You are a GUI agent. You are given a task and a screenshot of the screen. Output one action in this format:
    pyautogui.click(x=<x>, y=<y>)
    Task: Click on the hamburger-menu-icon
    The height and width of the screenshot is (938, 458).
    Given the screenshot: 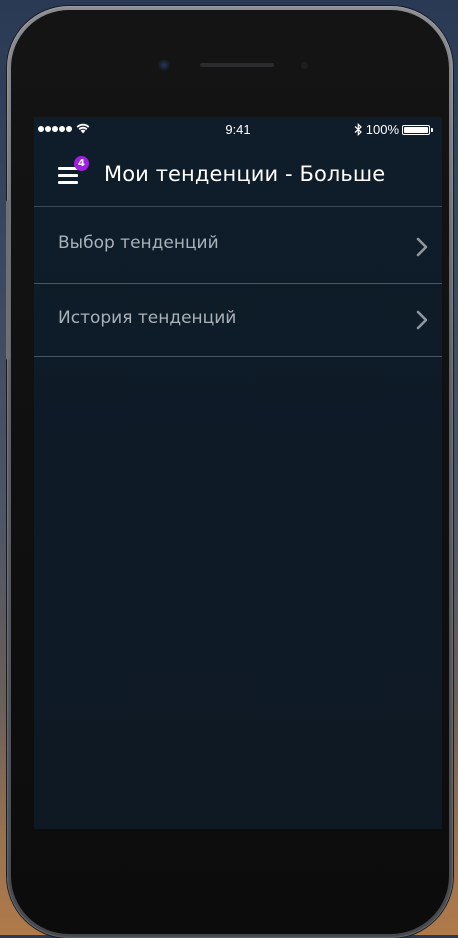 What is the action you would take?
    pyautogui.click(x=68, y=176)
    